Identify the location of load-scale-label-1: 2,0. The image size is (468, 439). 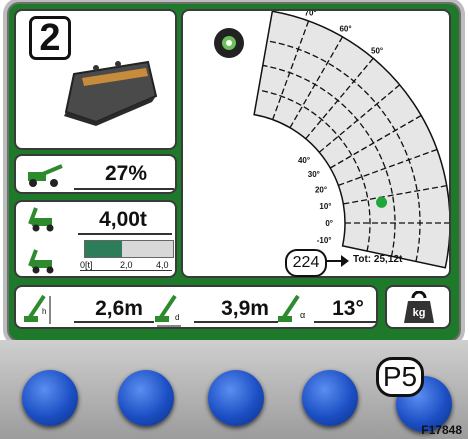
(126, 265).